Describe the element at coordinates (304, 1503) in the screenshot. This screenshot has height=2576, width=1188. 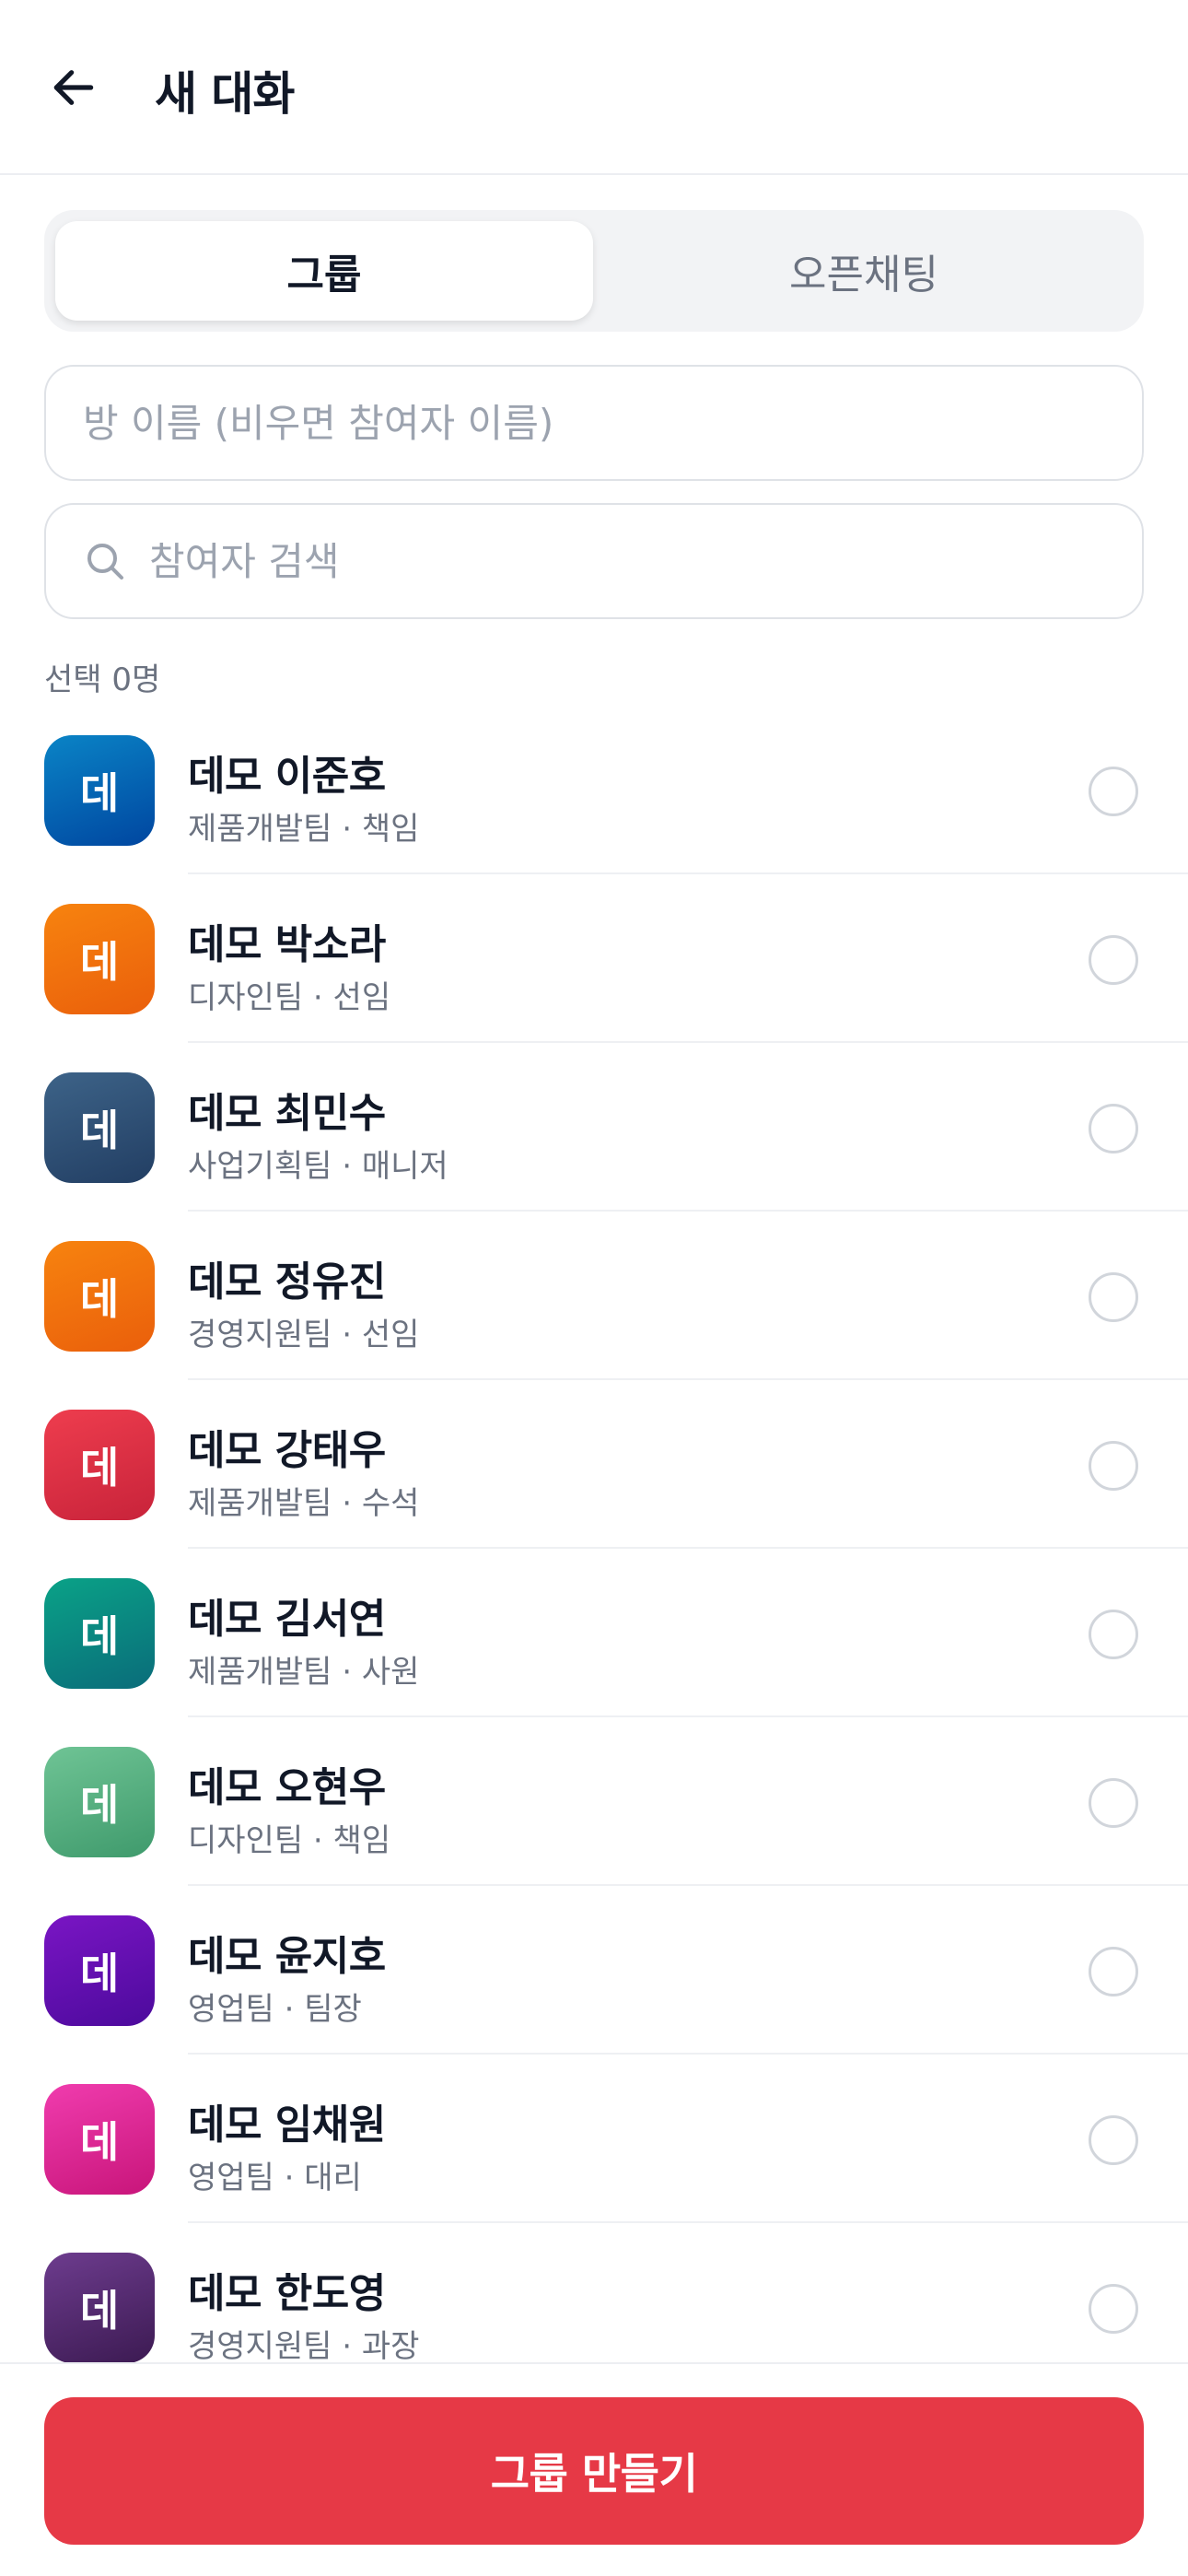
I see `participant-dept: 제품개발팀 · 수석` at that location.